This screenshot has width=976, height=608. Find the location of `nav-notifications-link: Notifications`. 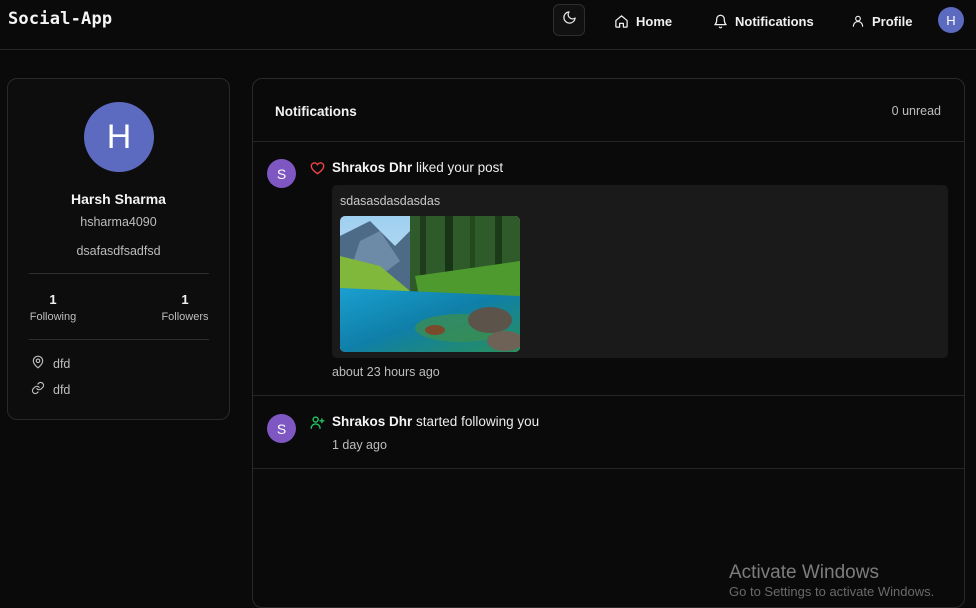

nav-notifications-link: Notifications is located at coordinates (763, 21).